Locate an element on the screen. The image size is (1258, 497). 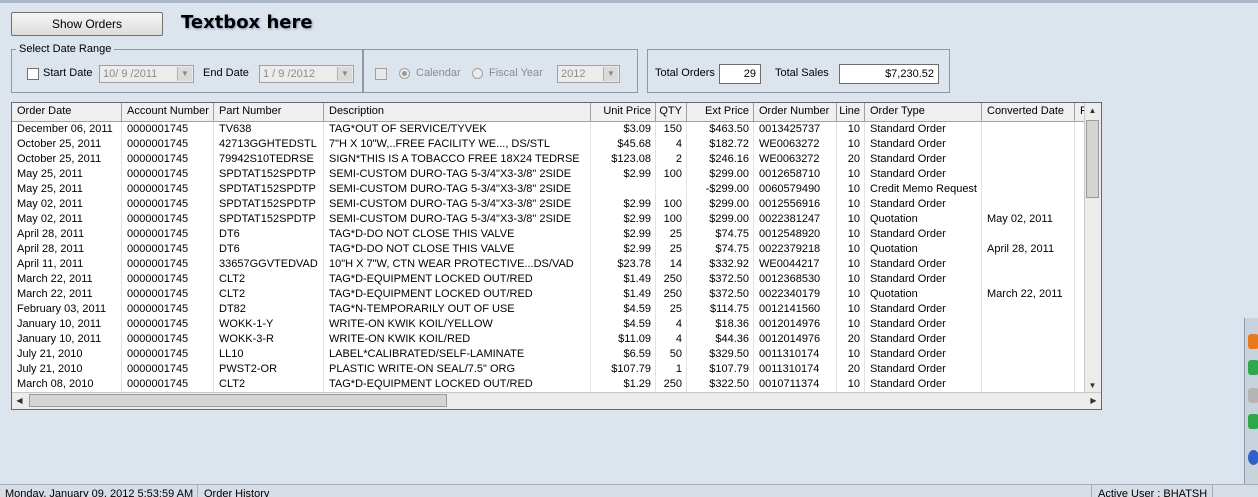
horizontal-scroll-thumb is located at coordinates (238, 400).